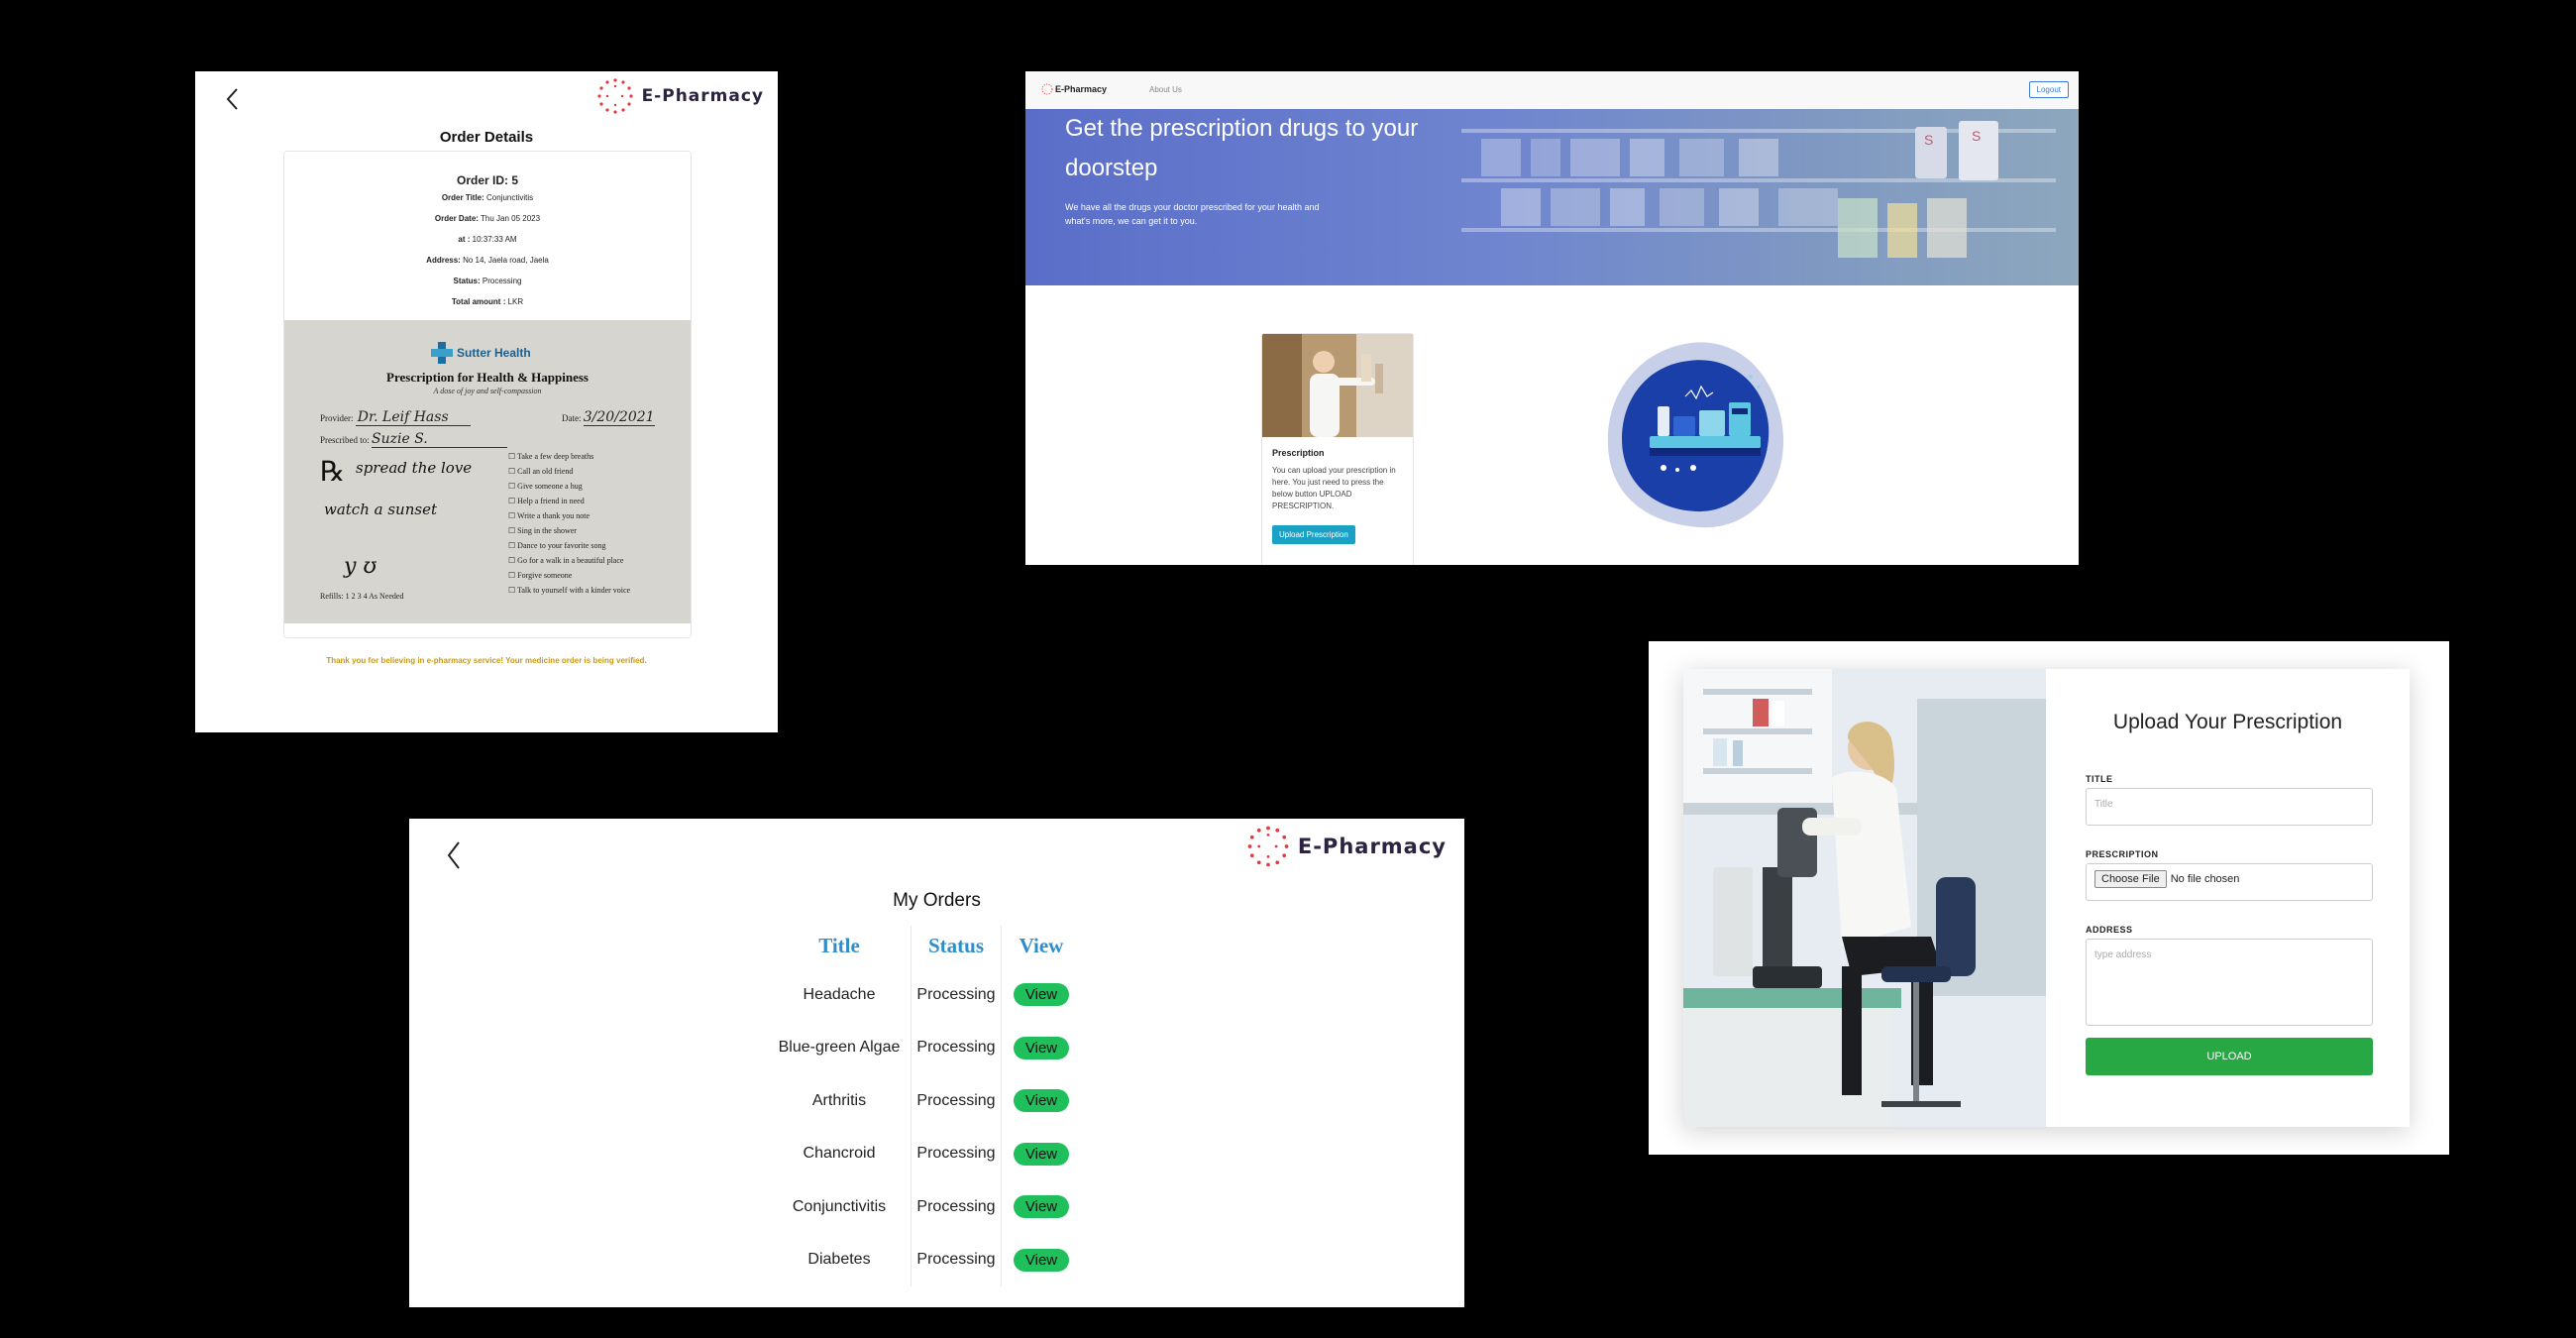  What do you see at coordinates (619, 417) in the screenshot?
I see `rx-date-value: 3/20/2021` at bounding box center [619, 417].